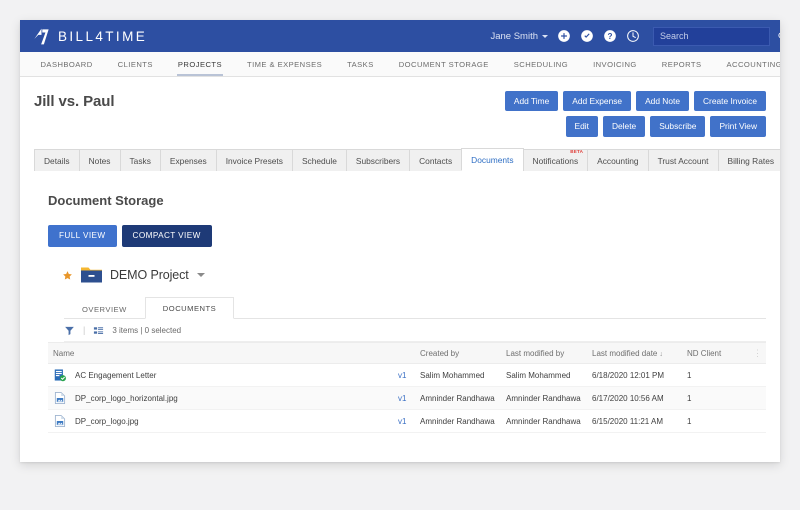 Image resolution: width=800 pixels, height=510 pixels. Describe the element at coordinates (147, 330) in the screenshot. I see `item-count-status: 3 items | 0 selected` at that location.